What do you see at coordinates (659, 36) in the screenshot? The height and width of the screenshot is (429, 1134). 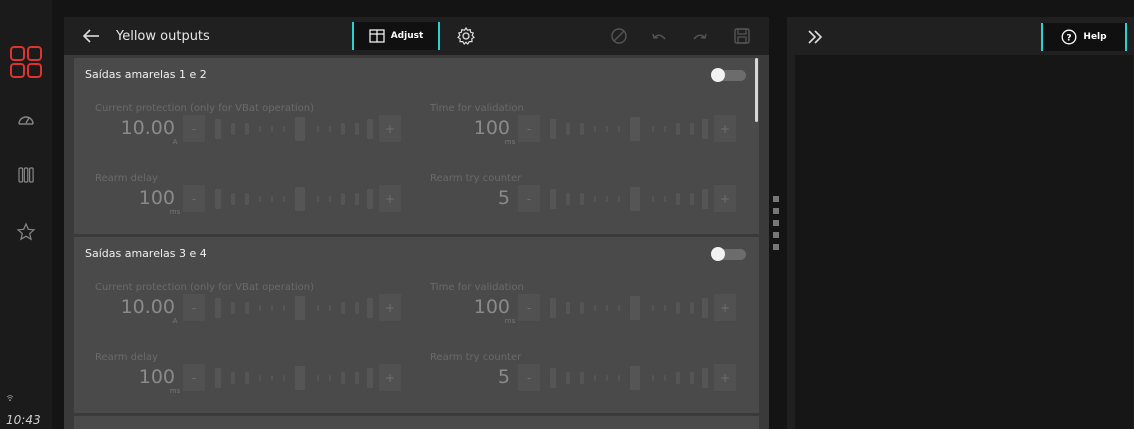 I see `undo-icon` at bounding box center [659, 36].